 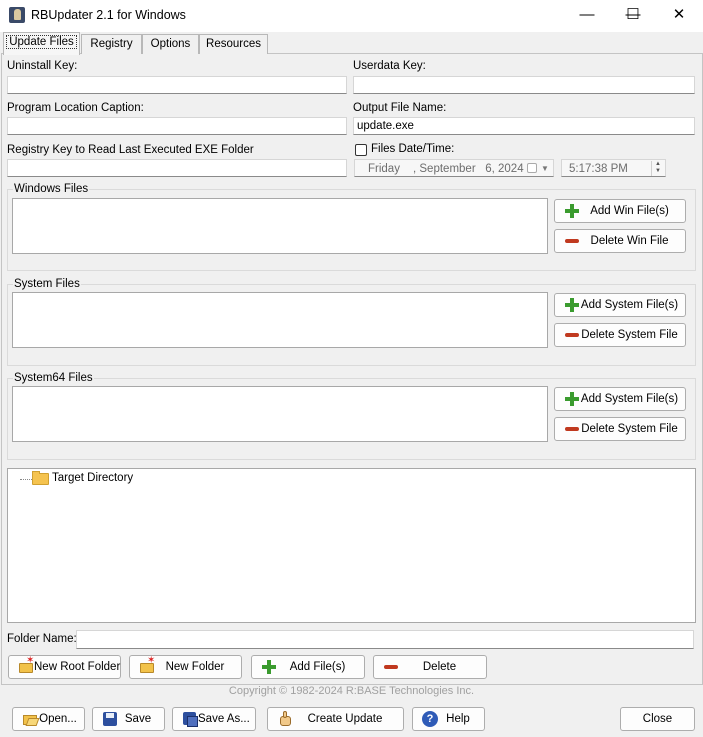 I want to click on minimize-icon: —, so click(x=587, y=14).